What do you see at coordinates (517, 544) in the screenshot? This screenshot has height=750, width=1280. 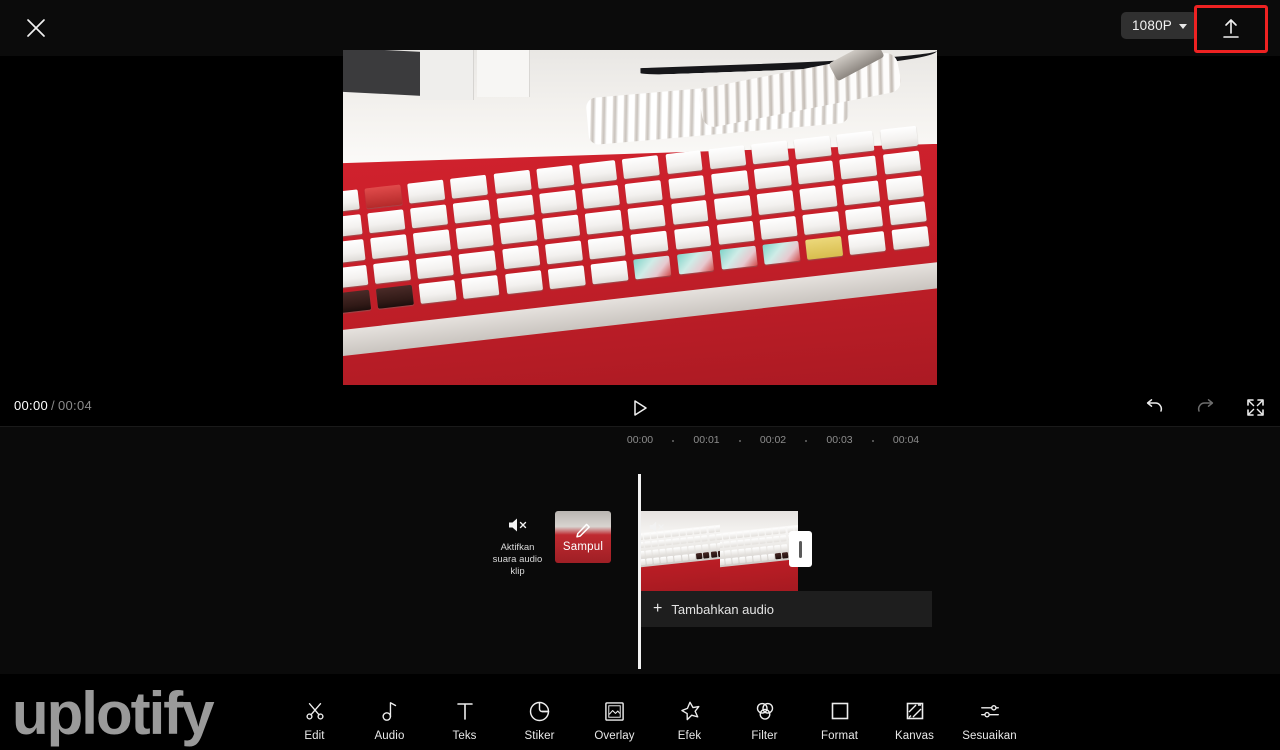 I see `enable-clip-audio-button: Aktifkan suara audio klip` at bounding box center [517, 544].